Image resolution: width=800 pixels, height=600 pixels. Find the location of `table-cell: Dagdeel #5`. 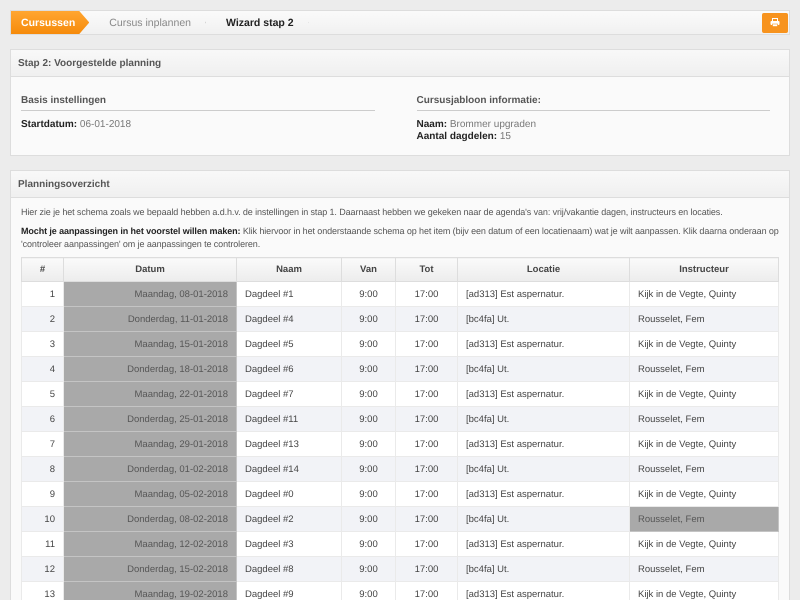

table-cell: Dagdeel #5 is located at coordinates (289, 344).